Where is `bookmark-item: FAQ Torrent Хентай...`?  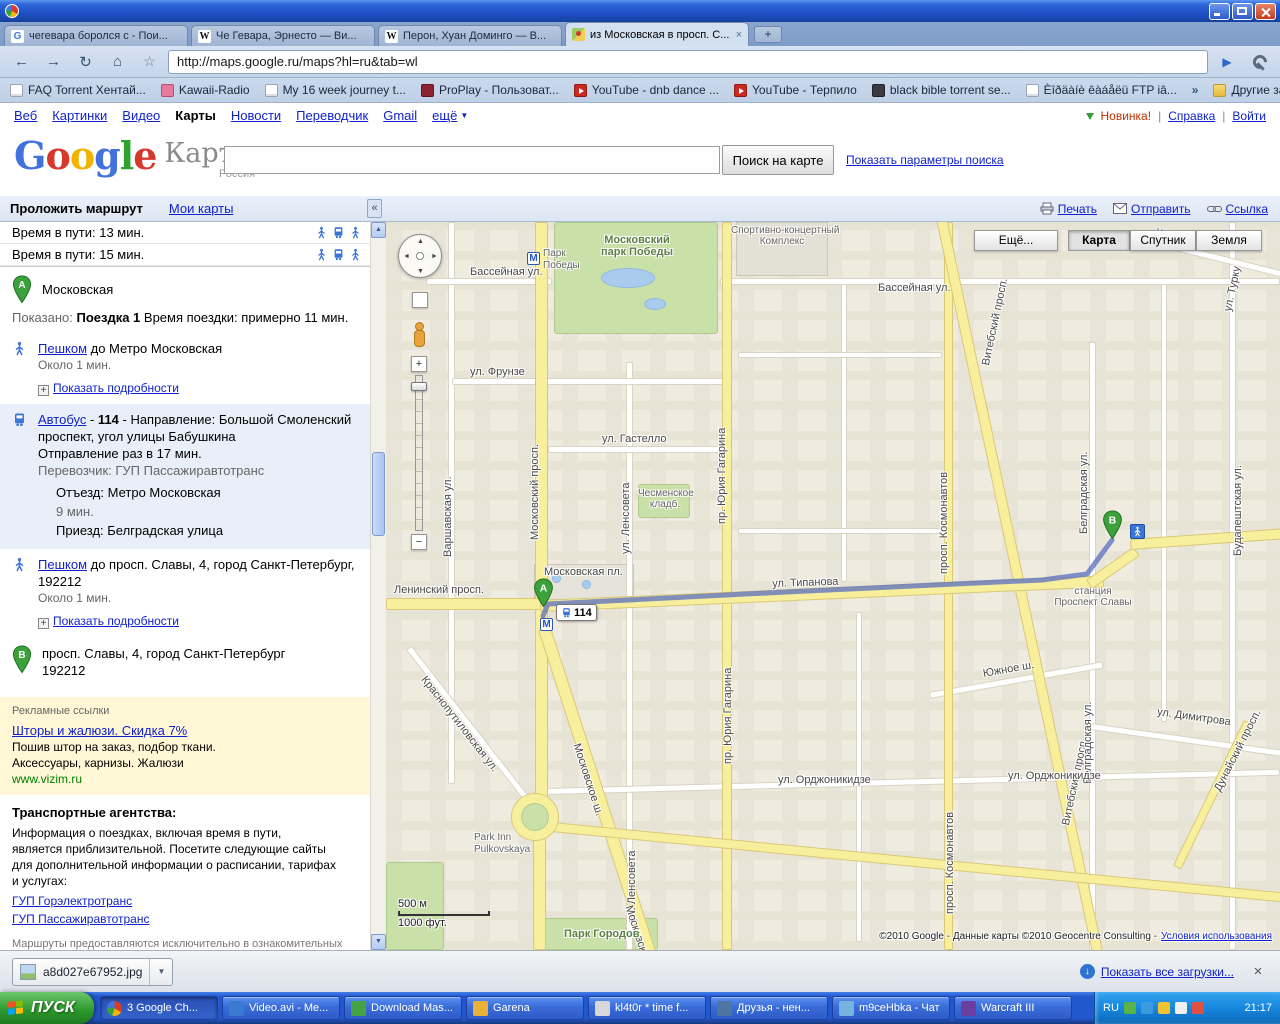
bookmark-item: FAQ Torrent Хентай... is located at coordinates (78, 90).